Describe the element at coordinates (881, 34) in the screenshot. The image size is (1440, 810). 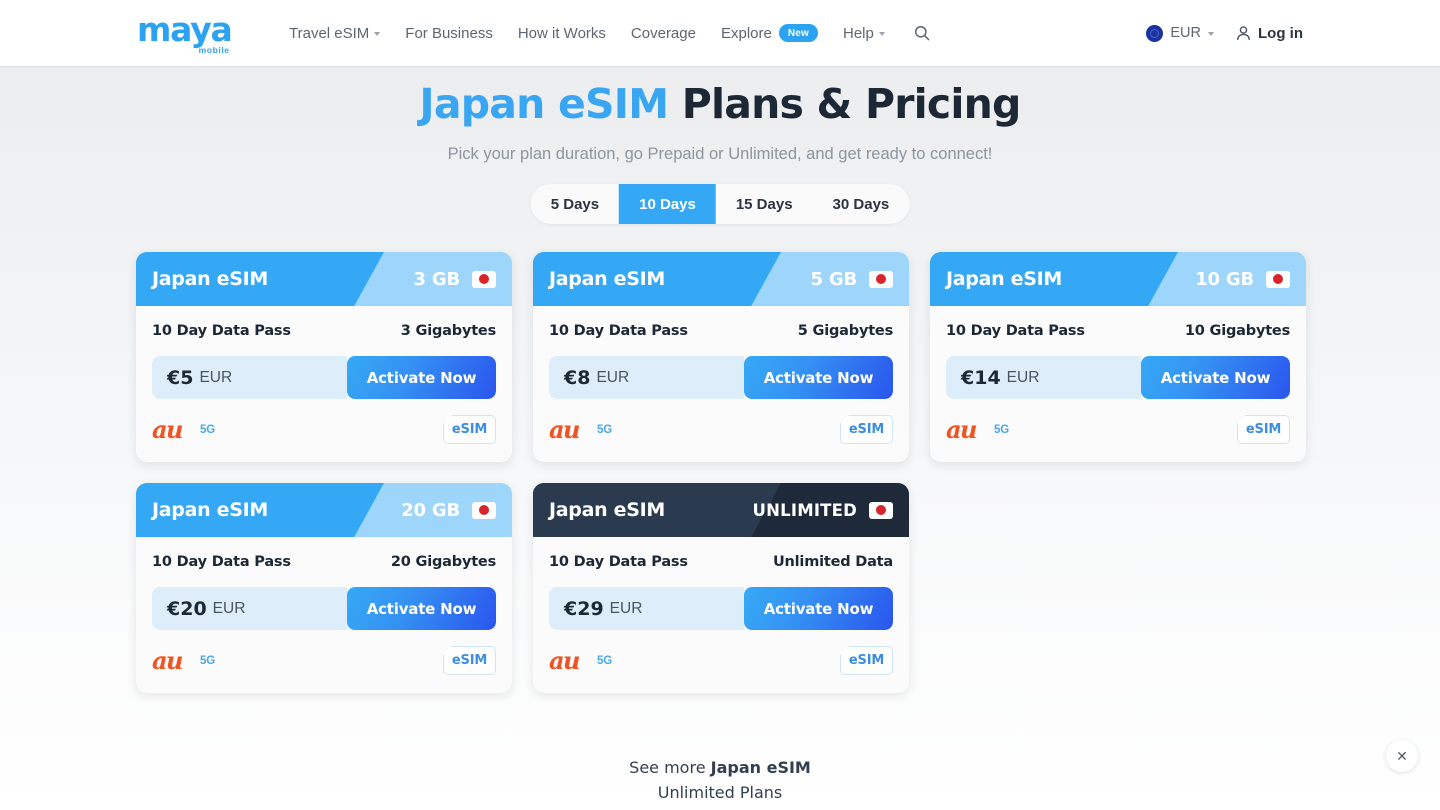
I see `chevron-down-icon` at that location.